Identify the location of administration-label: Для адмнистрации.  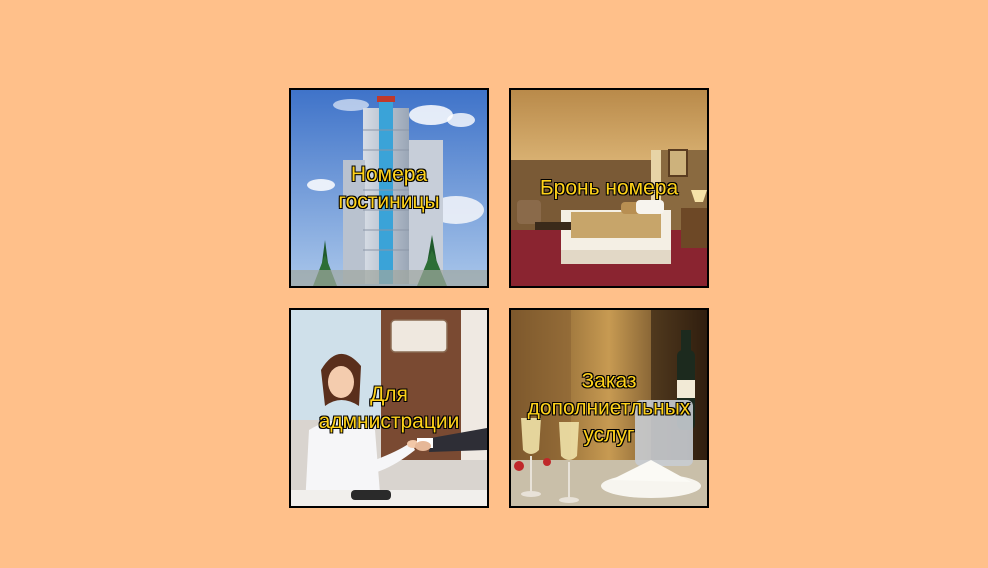
(389, 407).